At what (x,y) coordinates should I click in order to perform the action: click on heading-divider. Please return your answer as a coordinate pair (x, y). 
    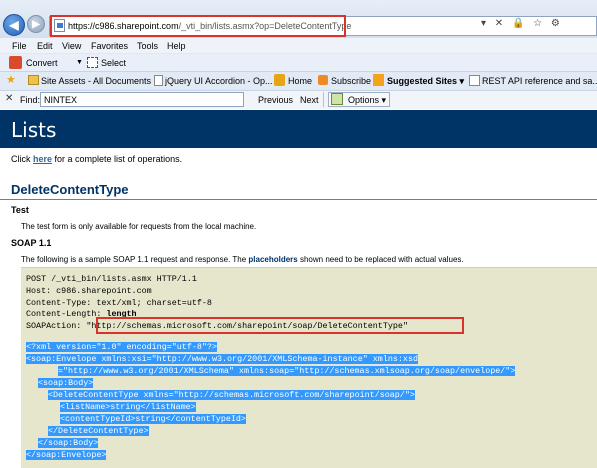
    Looking at the image, I should click on (298, 199).